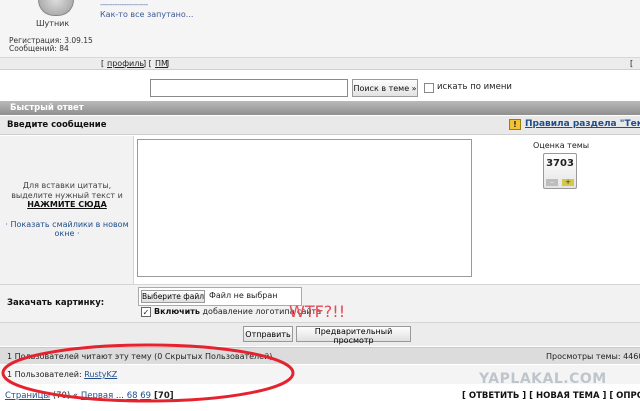  What do you see at coordinates (173, 296) in the screenshot?
I see `choose-file-button: Выберите файл` at bounding box center [173, 296].